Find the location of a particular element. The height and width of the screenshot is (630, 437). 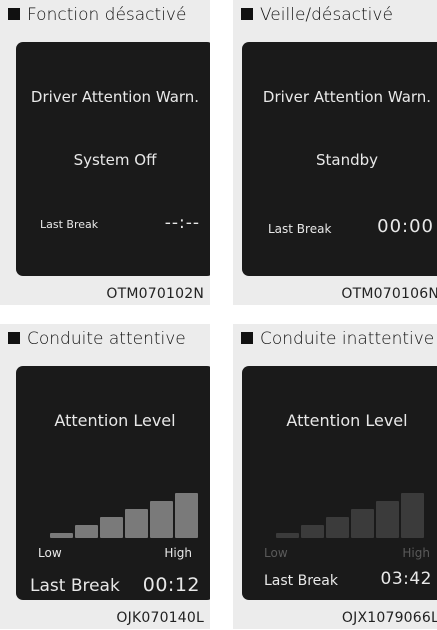

figure-code: OTM070102N is located at coordinates (155, 294).